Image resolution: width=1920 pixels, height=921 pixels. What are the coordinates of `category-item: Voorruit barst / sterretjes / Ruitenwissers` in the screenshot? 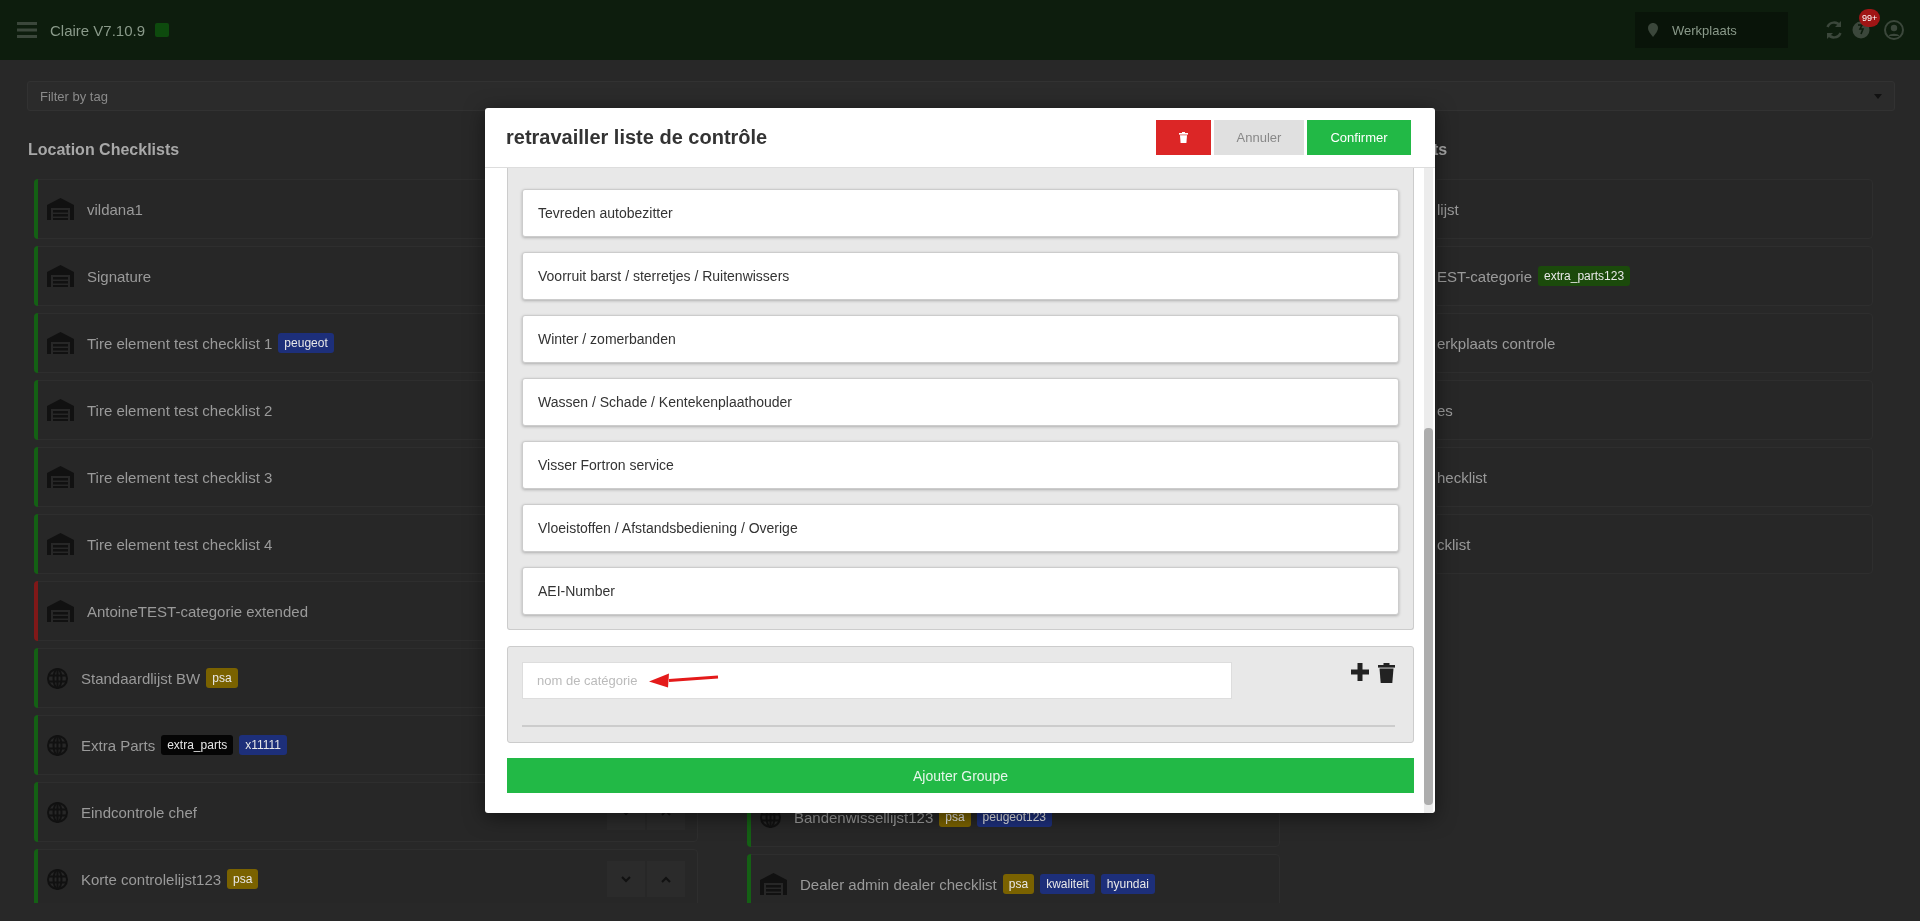 It's located at (960, 276).